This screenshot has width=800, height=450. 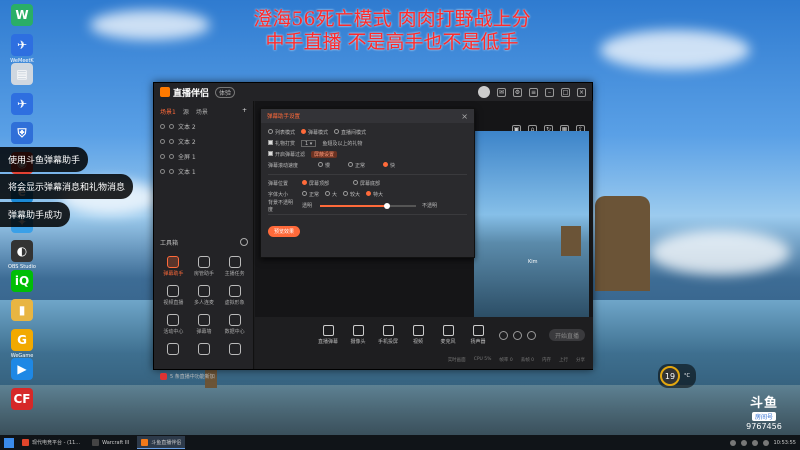 I want to click on tool-item: 活动中心, so click(x=173, y=324).